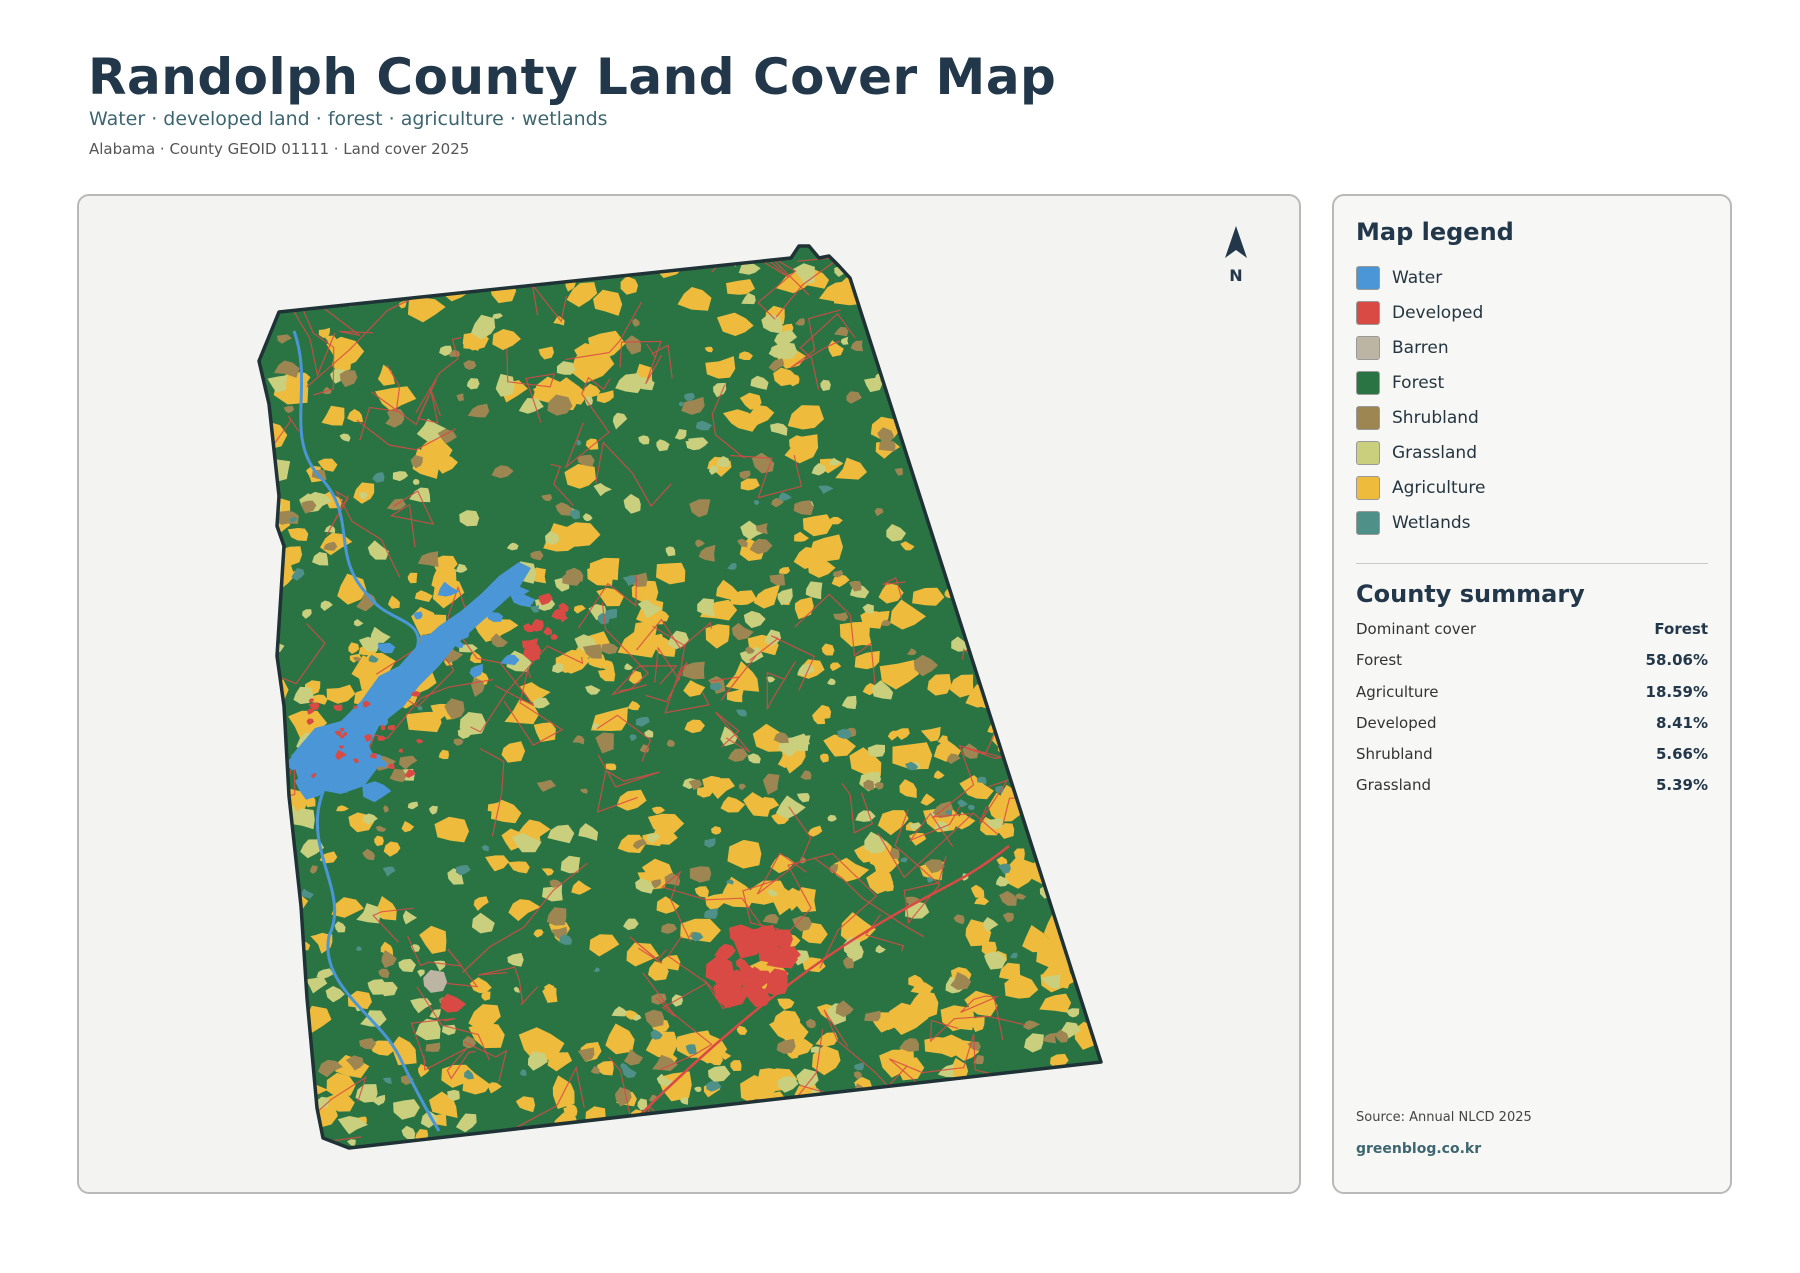 The width and height of the screenshot is (1800, 1273). Describe the element at coordinates (1417, 277) in the screenshot. I see `legend-label: Water` at that location.